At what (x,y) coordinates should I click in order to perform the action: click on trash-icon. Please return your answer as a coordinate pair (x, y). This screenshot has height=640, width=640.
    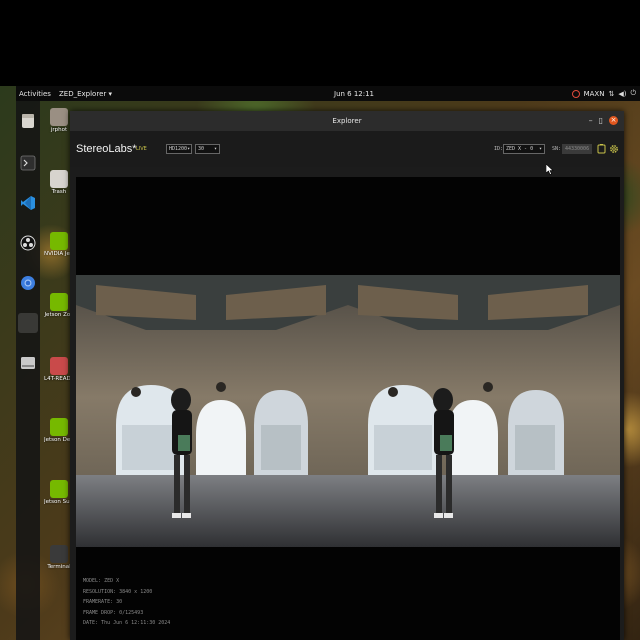
    Looking at the image, I should click on (59, 179).